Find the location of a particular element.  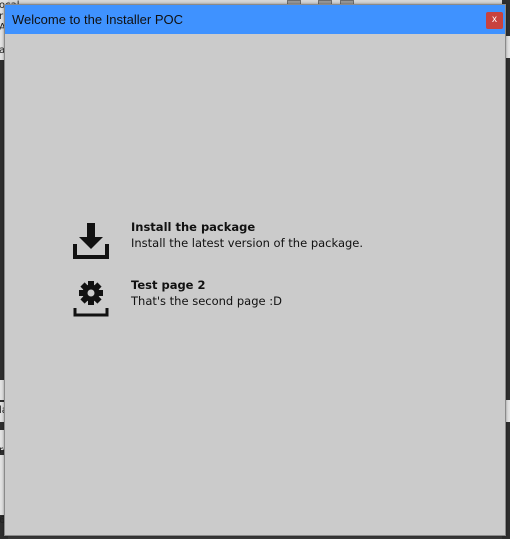

title-bar: Welcome to the Installer POC x is located at coordinates (255, 19).